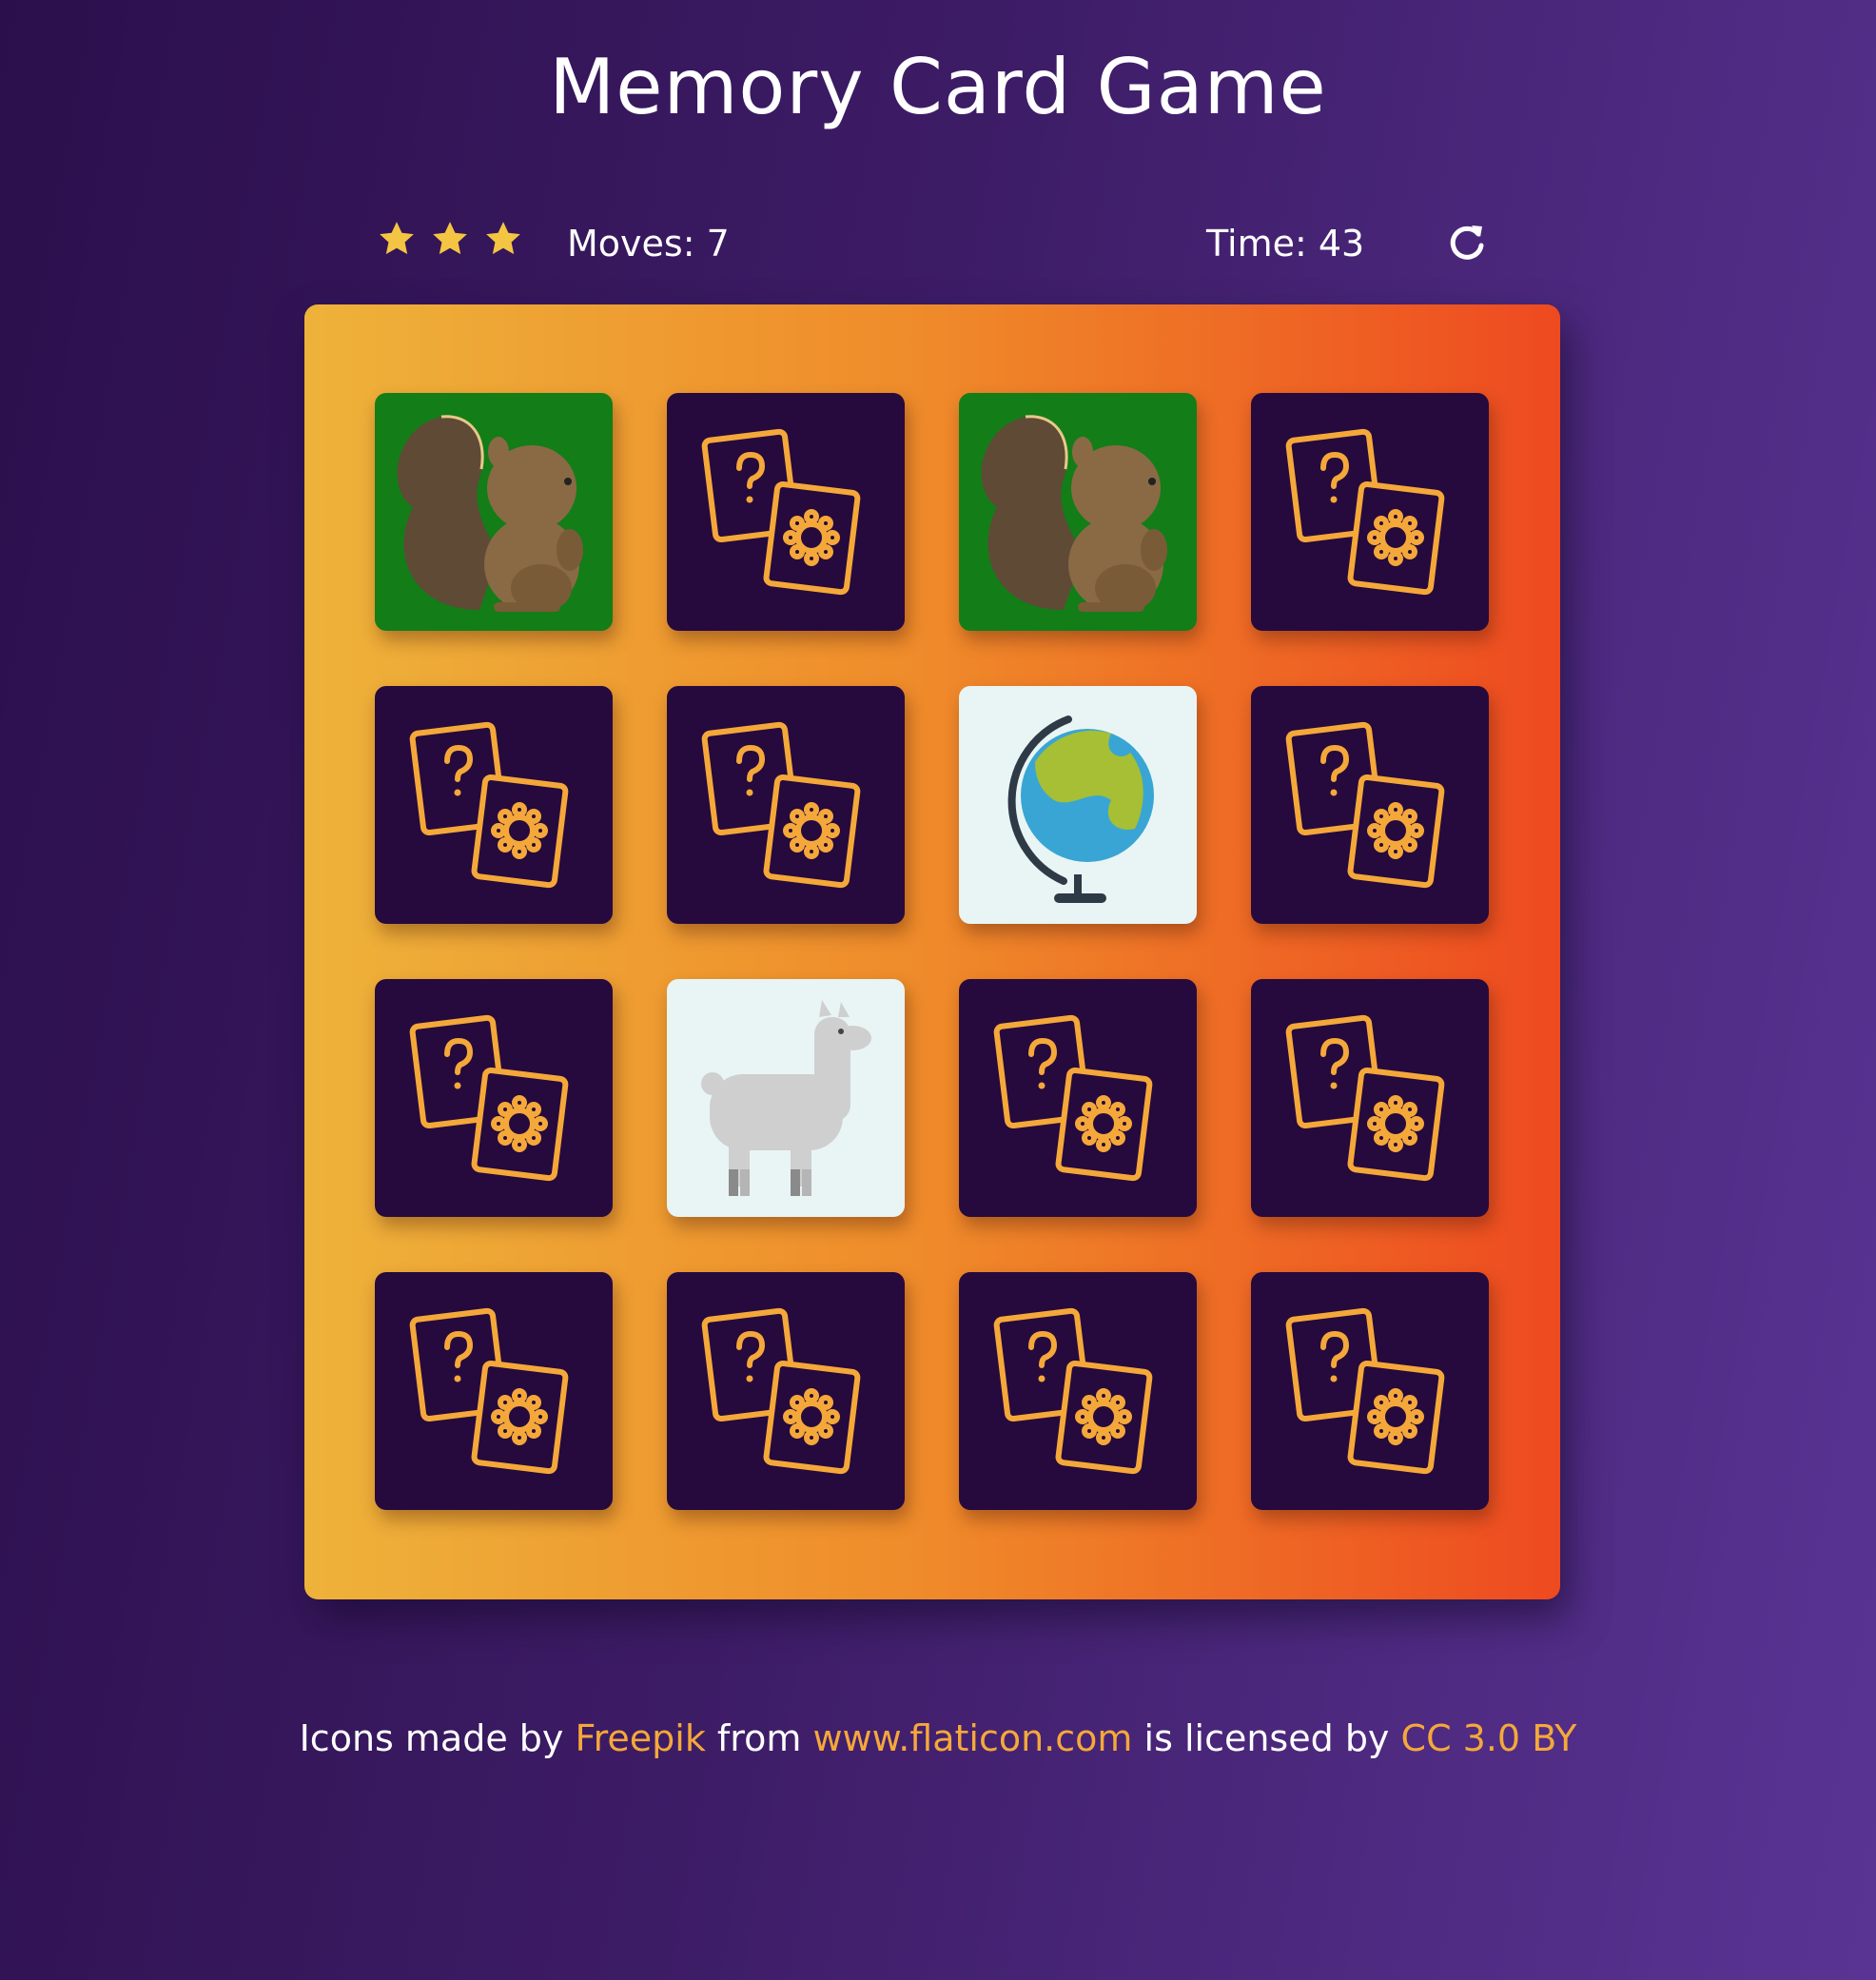 The image size is (1876, 1980). What do you see at coordinates (641, 1738) in the screenshot?
I see `freepik-link: Freepik` at bounding box center [641, 1738].